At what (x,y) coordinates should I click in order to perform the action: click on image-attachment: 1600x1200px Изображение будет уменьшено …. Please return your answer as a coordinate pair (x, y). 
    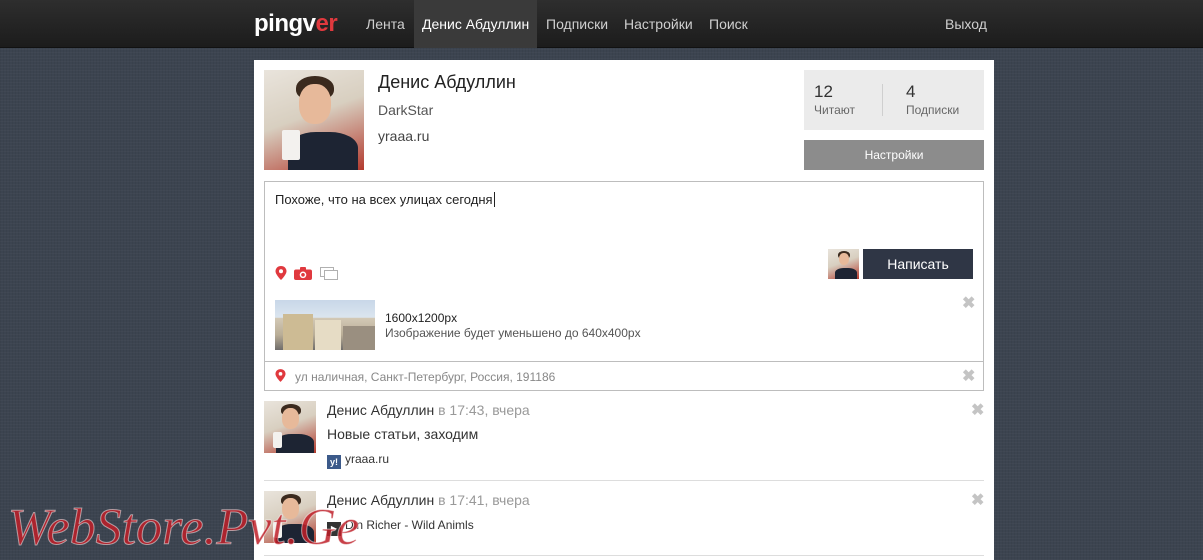
    Looking at the image, I should click on (624, 326).